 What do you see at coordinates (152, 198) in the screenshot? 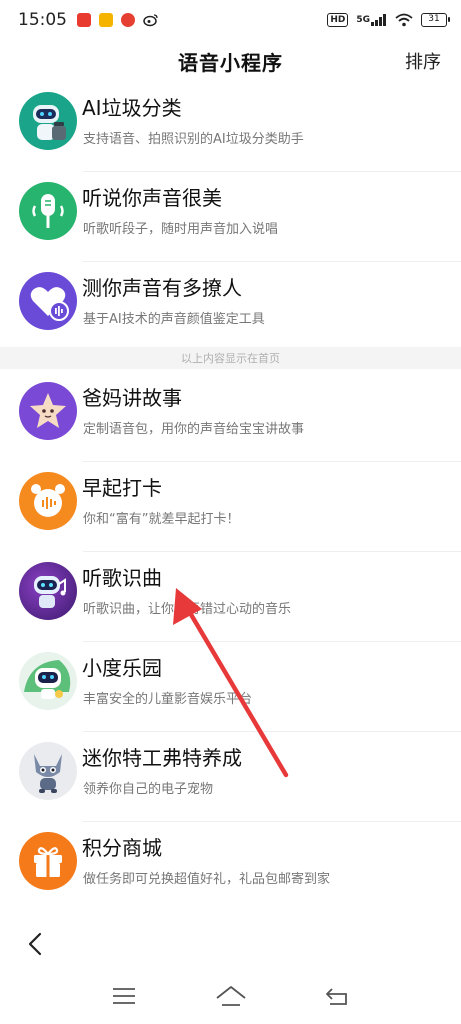
I see `item-title: 听说你声音很美` at bounding box center [152, 198].